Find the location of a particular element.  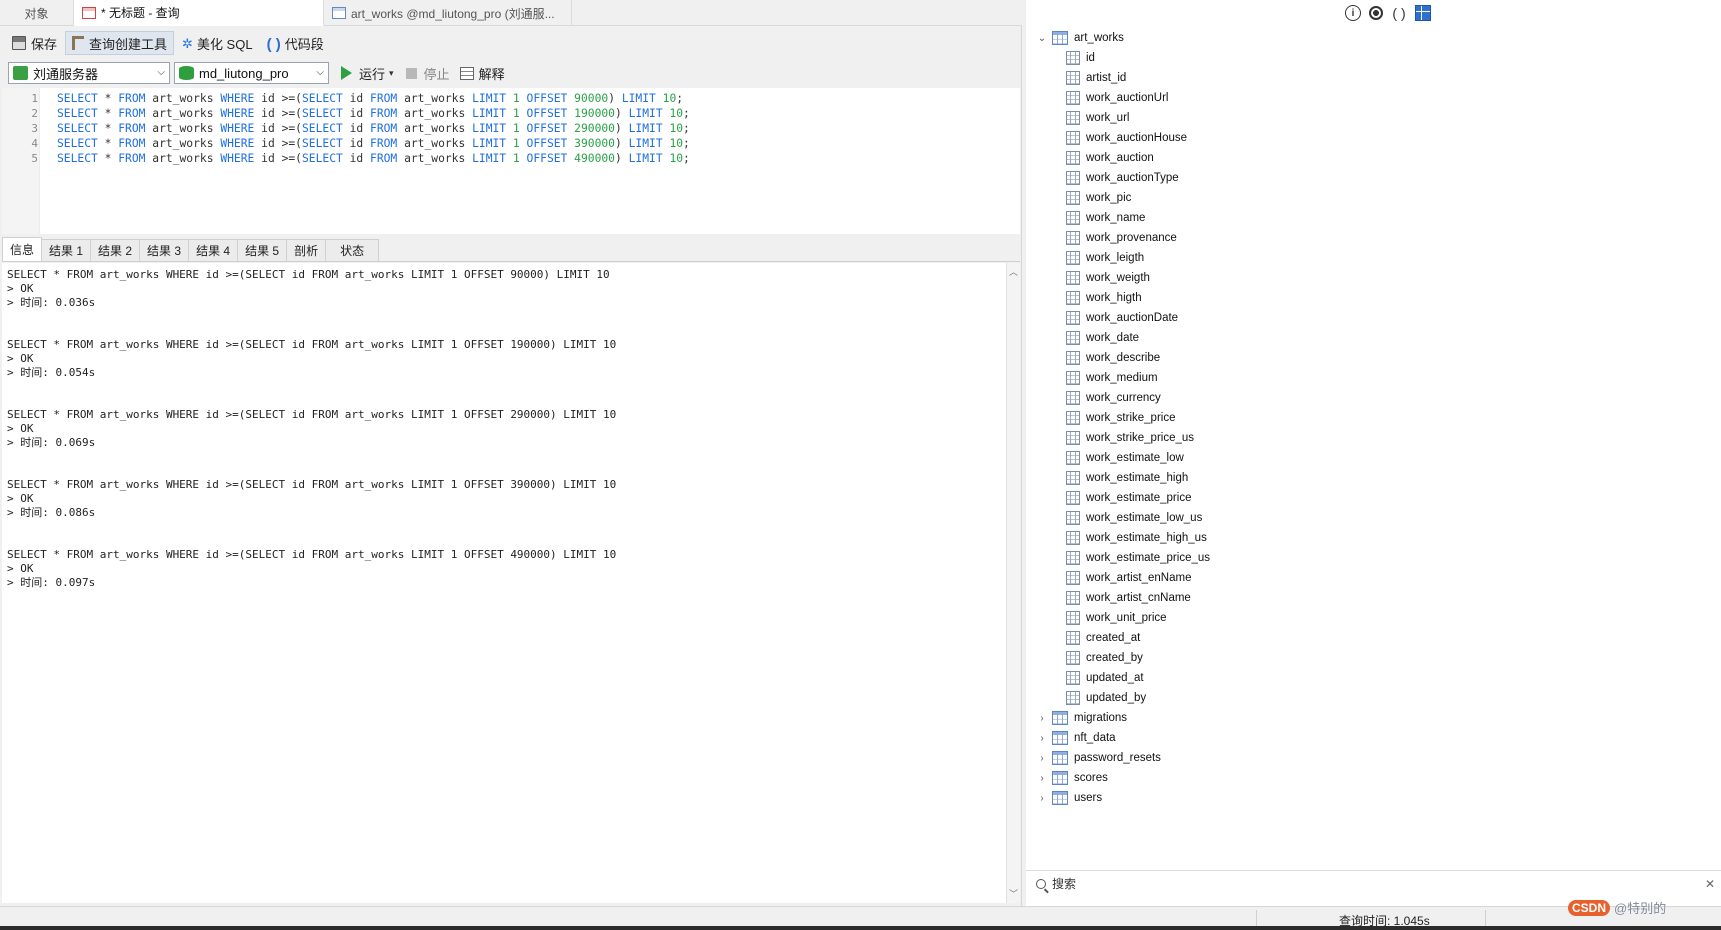

tree-column-item: work_estimate_price is located at coordinates (1128, 498).